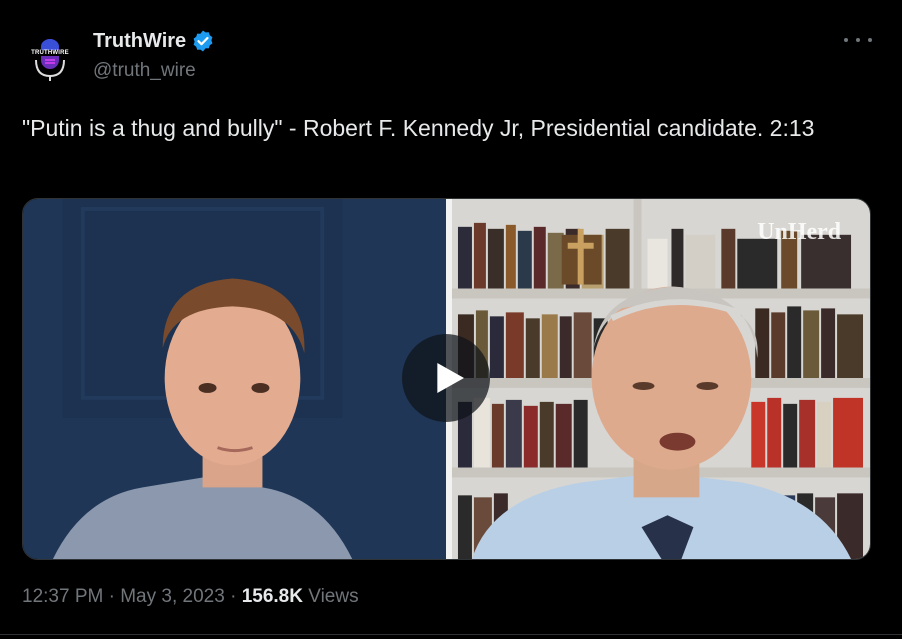 Image resolution: width=902 pixels, height=639 pixels. I want to click on verified-badge-icon, so click(203, 41).